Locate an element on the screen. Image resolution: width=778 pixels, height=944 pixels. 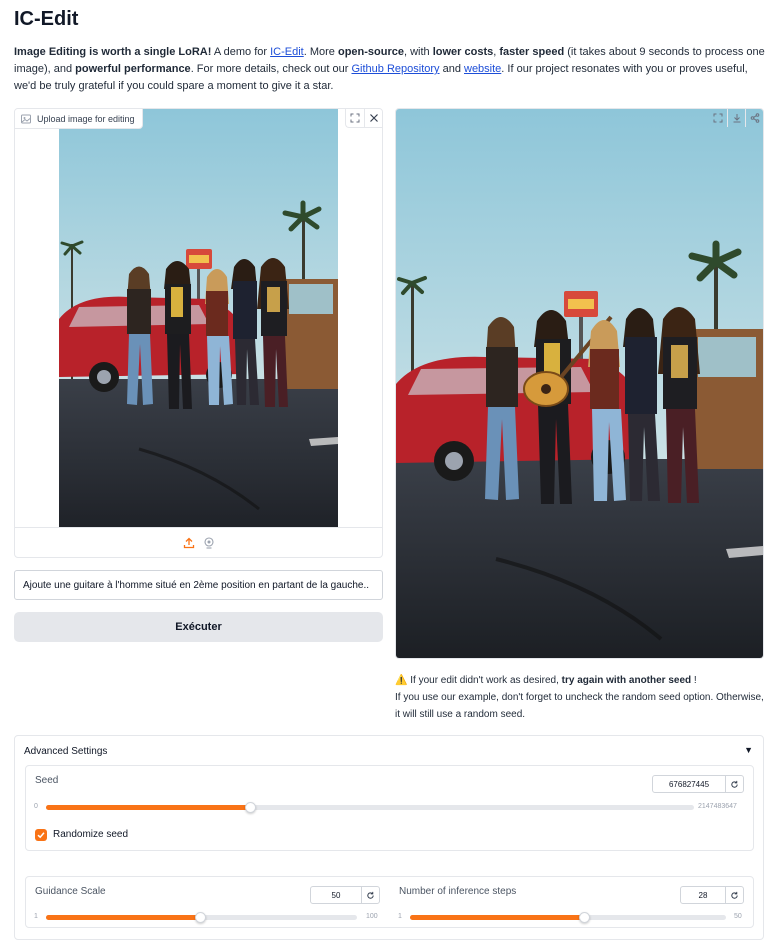
intro-text-part: . More is located at coordinates (320, 52).